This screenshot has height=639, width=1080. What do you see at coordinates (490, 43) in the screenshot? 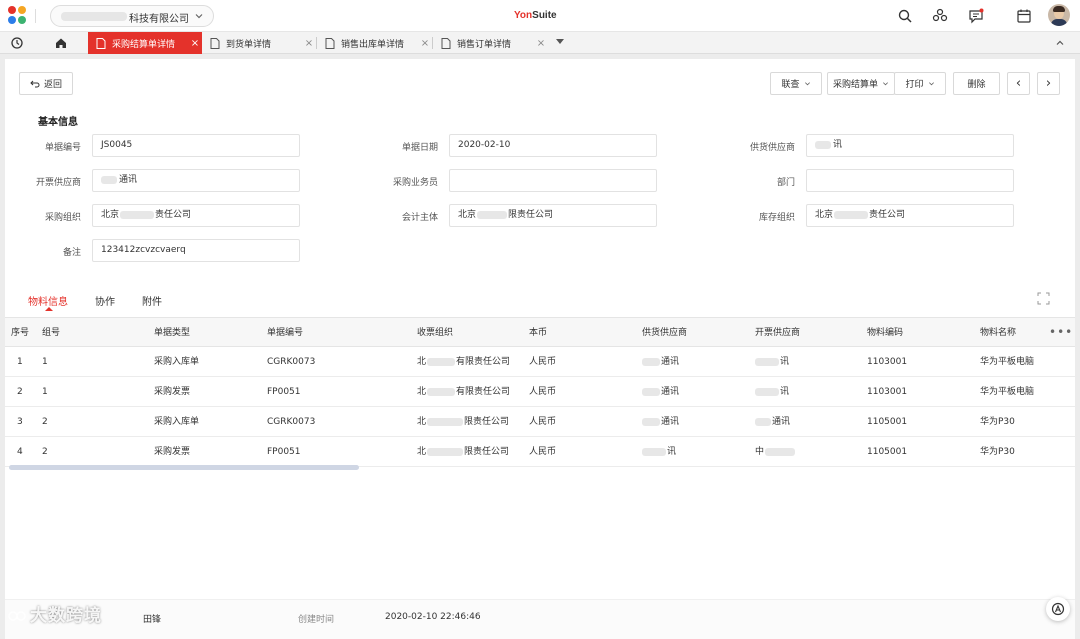
I see `tab-sales-order-detail: 销售订单详情 ×` at bounding box center [490, 43].